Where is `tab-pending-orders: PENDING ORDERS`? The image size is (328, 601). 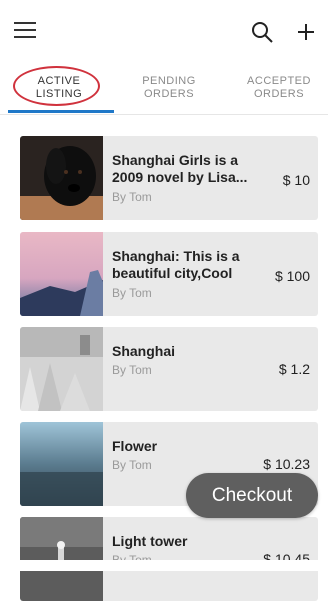 tab-pending-orders: PENDING ORDERS is located at coordinates (169, 88).